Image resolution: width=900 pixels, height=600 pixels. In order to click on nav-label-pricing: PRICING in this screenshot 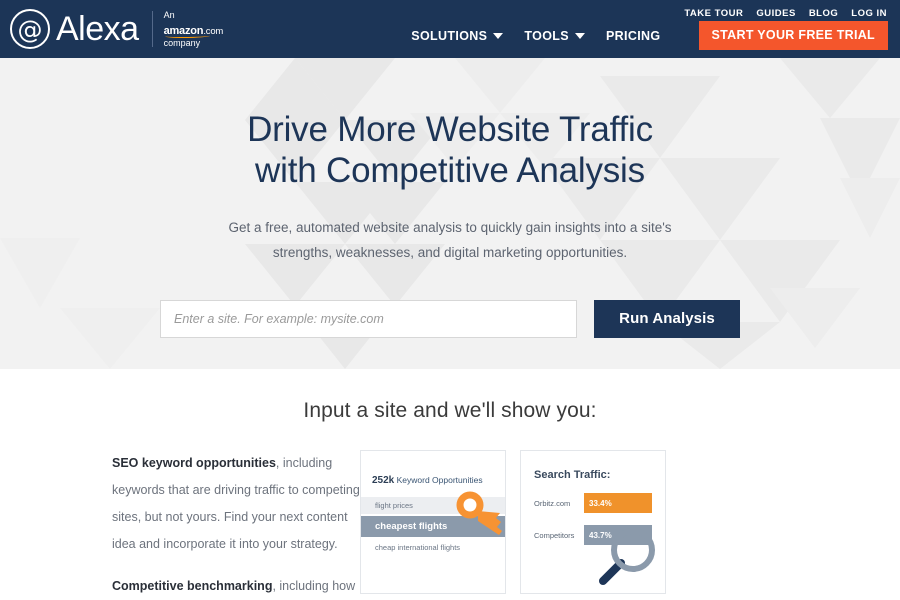, I will do `click(633, 35)`.